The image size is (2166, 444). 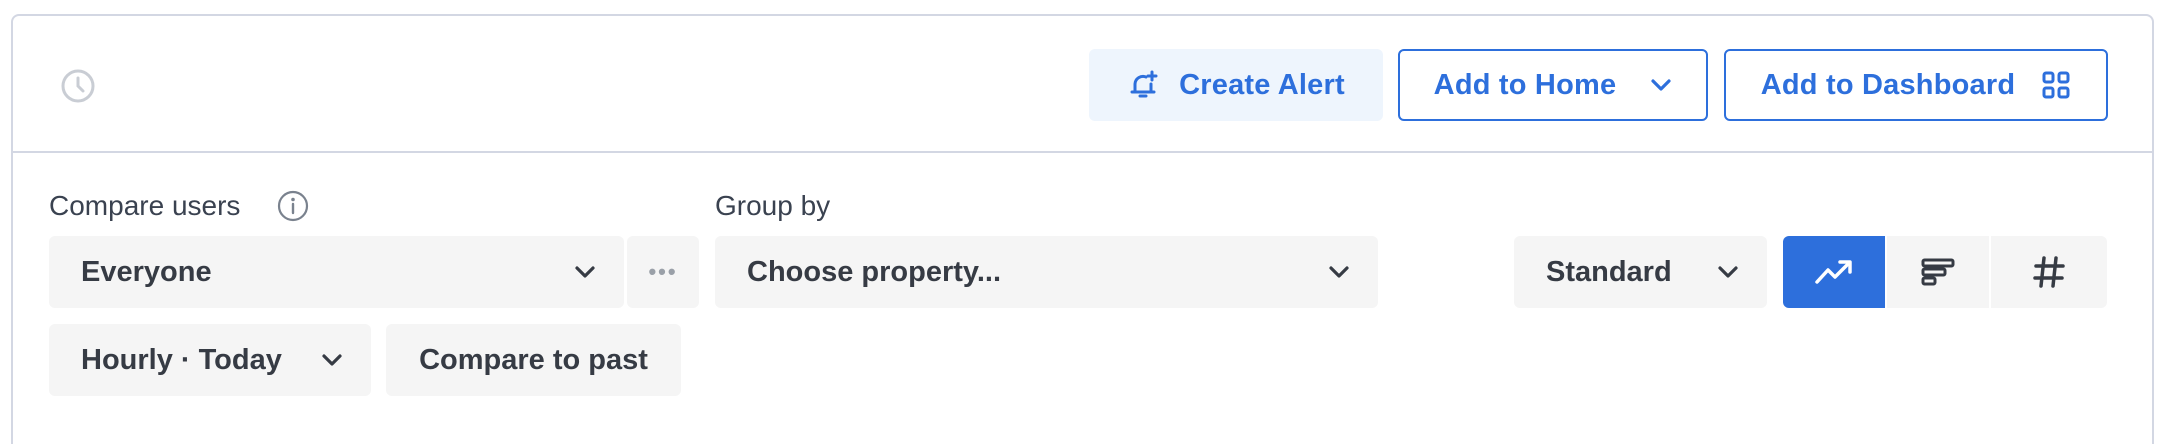 I want to click on group-by-label: Group by, so click(x=773, y=205).